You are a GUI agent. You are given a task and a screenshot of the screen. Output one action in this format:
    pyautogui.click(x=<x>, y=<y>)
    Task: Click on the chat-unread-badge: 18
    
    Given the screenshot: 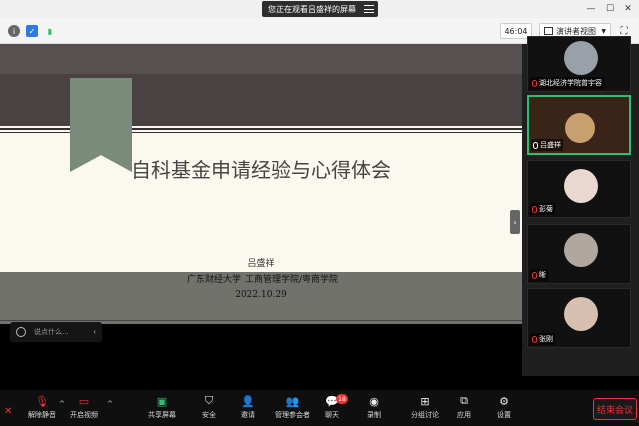 What is the action you would take?
    pyautogui.click(x=342, y=399)
    